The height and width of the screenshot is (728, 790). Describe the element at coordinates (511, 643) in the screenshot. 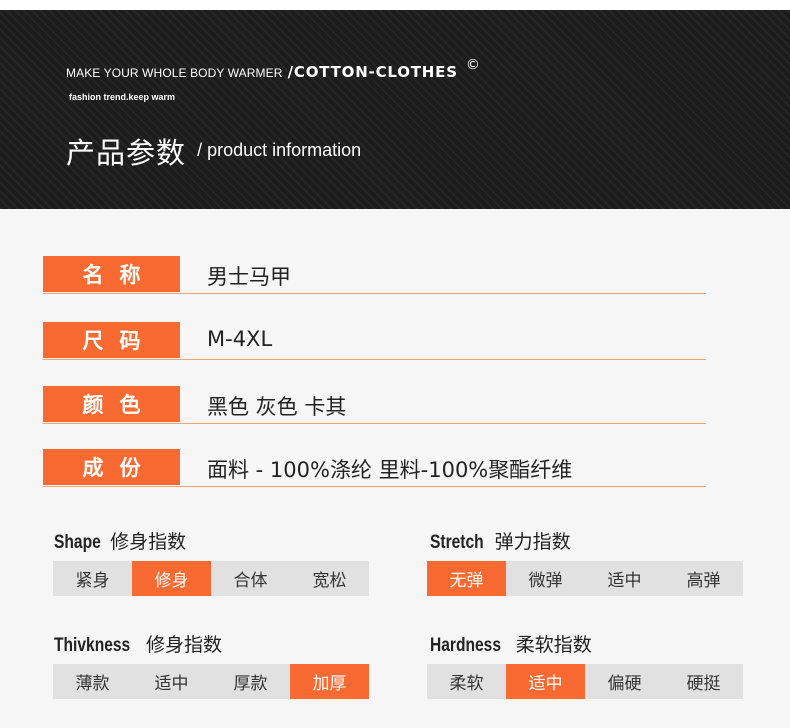

I see `hardness-index-title: Hardness 柔软指数` at that location.